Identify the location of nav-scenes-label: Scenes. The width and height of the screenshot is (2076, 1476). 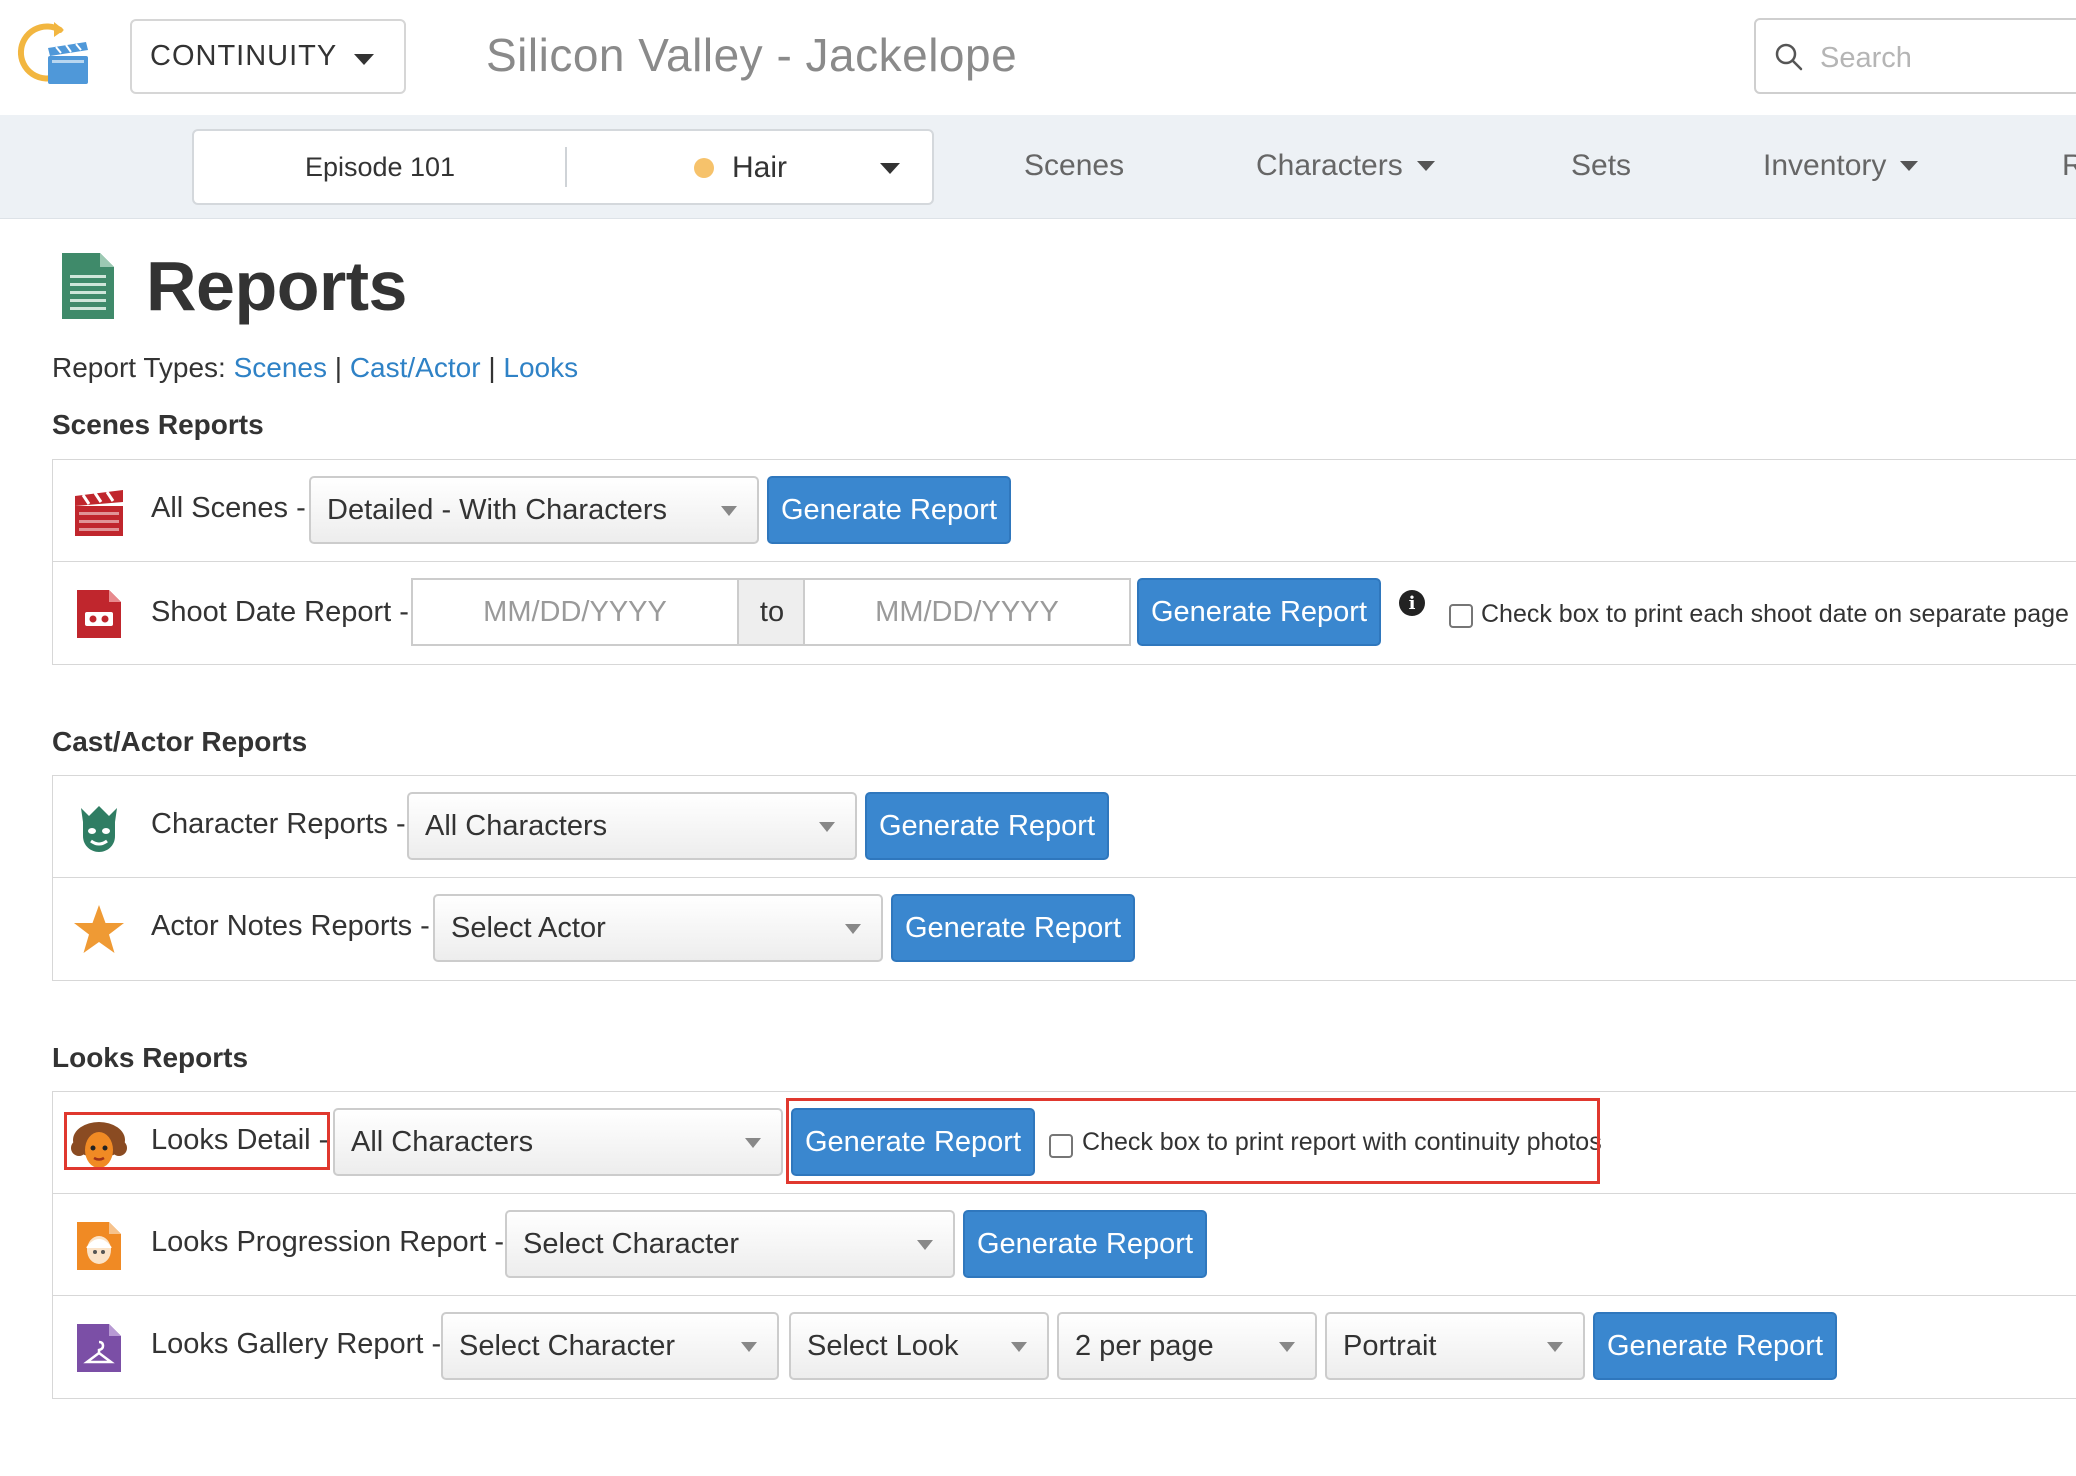
(1074, 165).